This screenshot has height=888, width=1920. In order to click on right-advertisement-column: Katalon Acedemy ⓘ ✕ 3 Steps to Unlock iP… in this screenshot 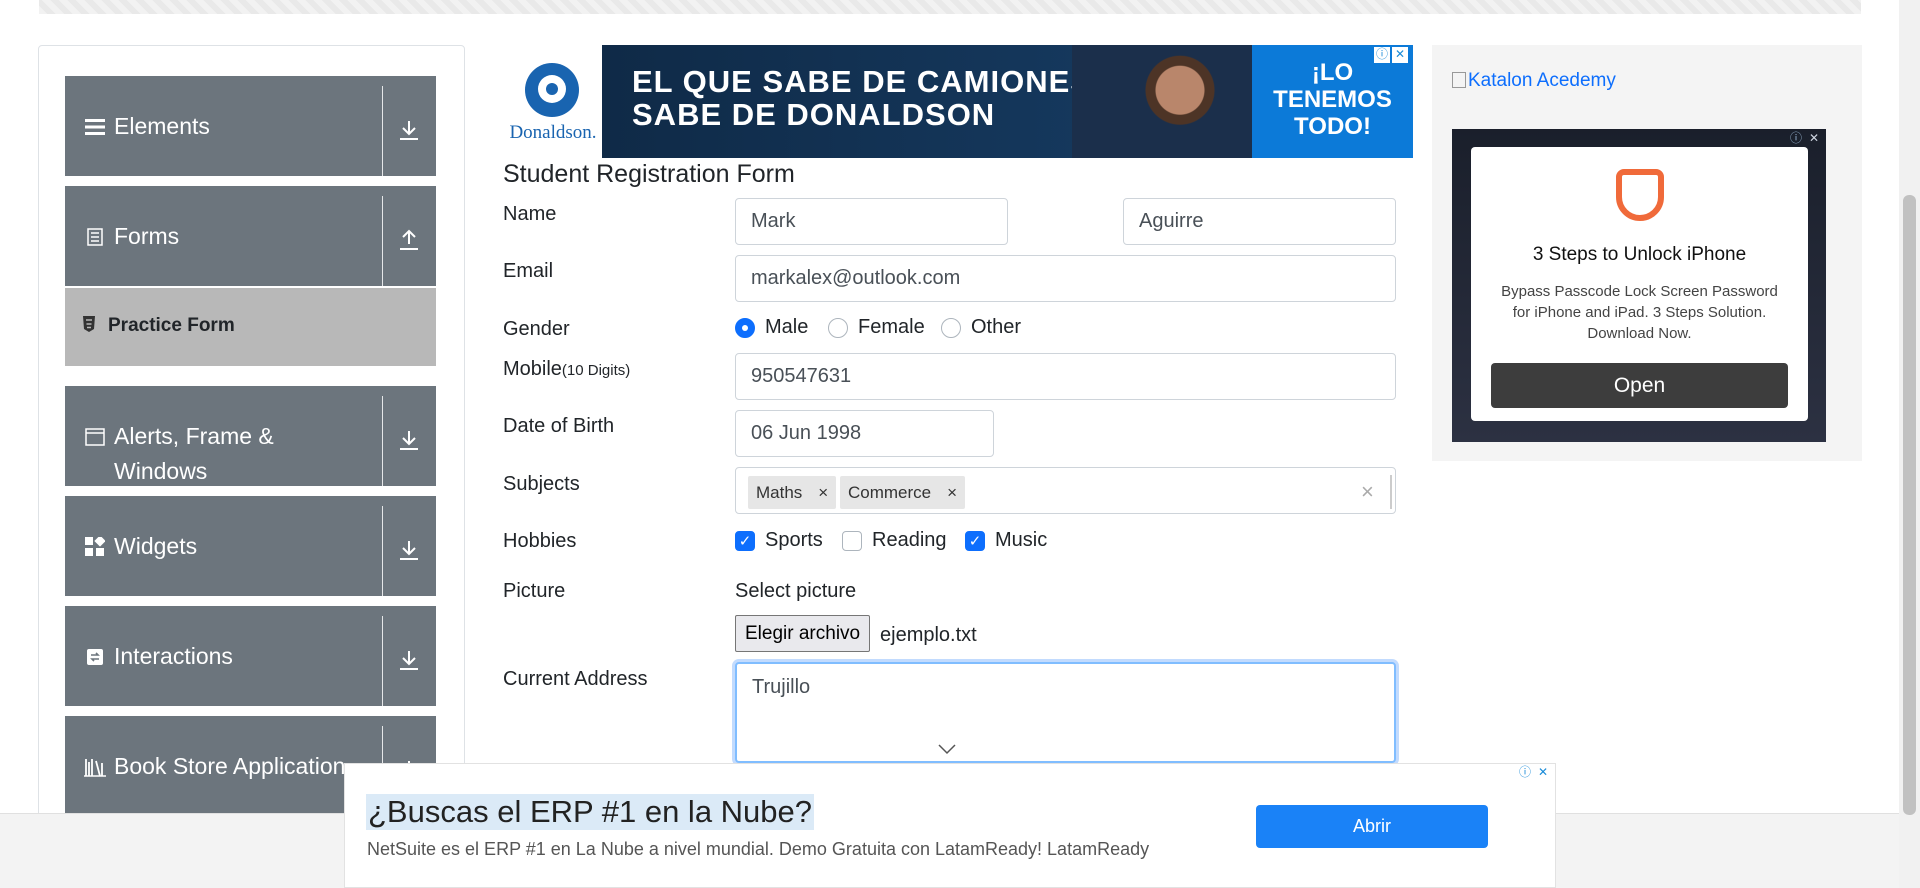, I will do `click(1647, 253)`.